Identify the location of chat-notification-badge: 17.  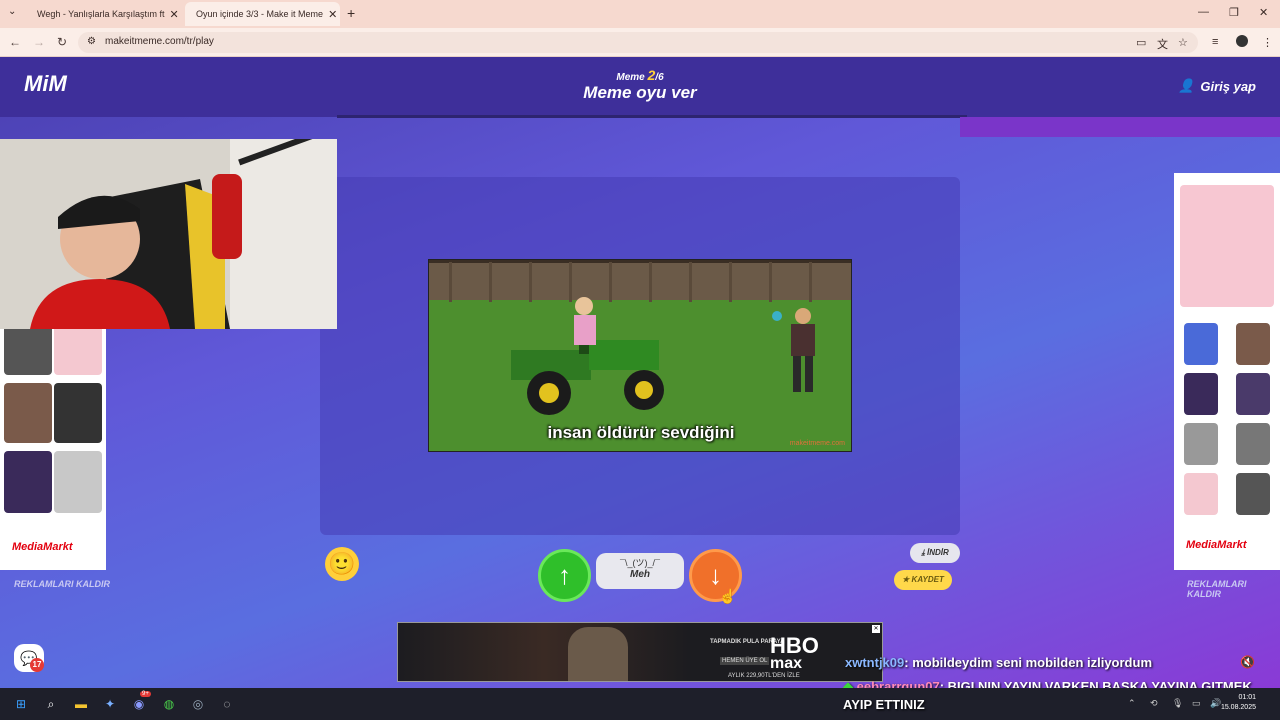
(37, 665).